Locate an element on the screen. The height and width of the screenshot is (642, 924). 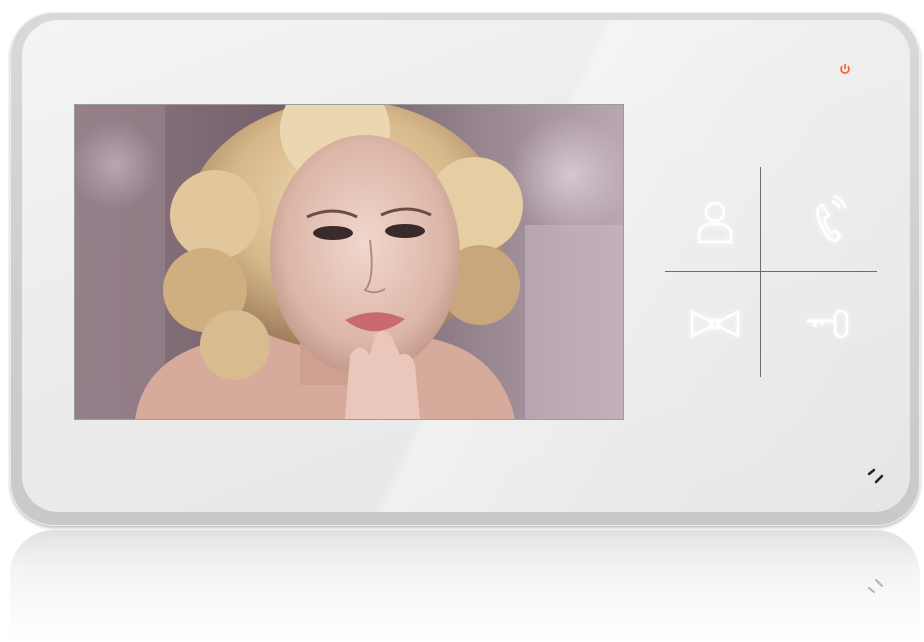
answer-call-key is located at coordinates (828, 221).